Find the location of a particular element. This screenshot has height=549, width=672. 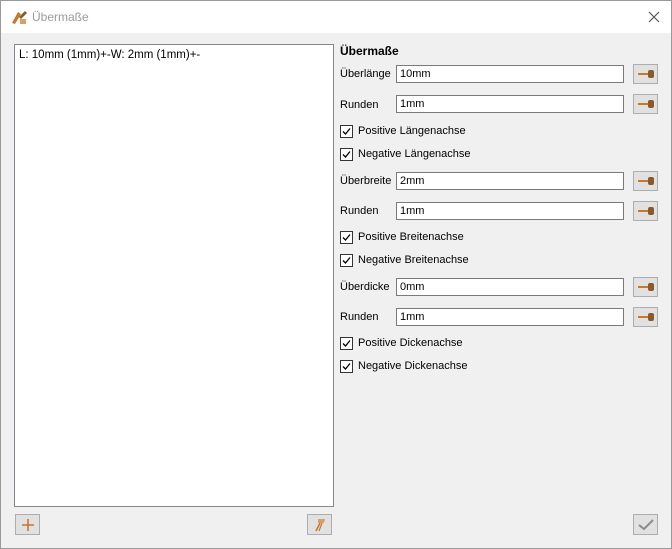

width-round-measure-button is located at coordinates (645, 211).